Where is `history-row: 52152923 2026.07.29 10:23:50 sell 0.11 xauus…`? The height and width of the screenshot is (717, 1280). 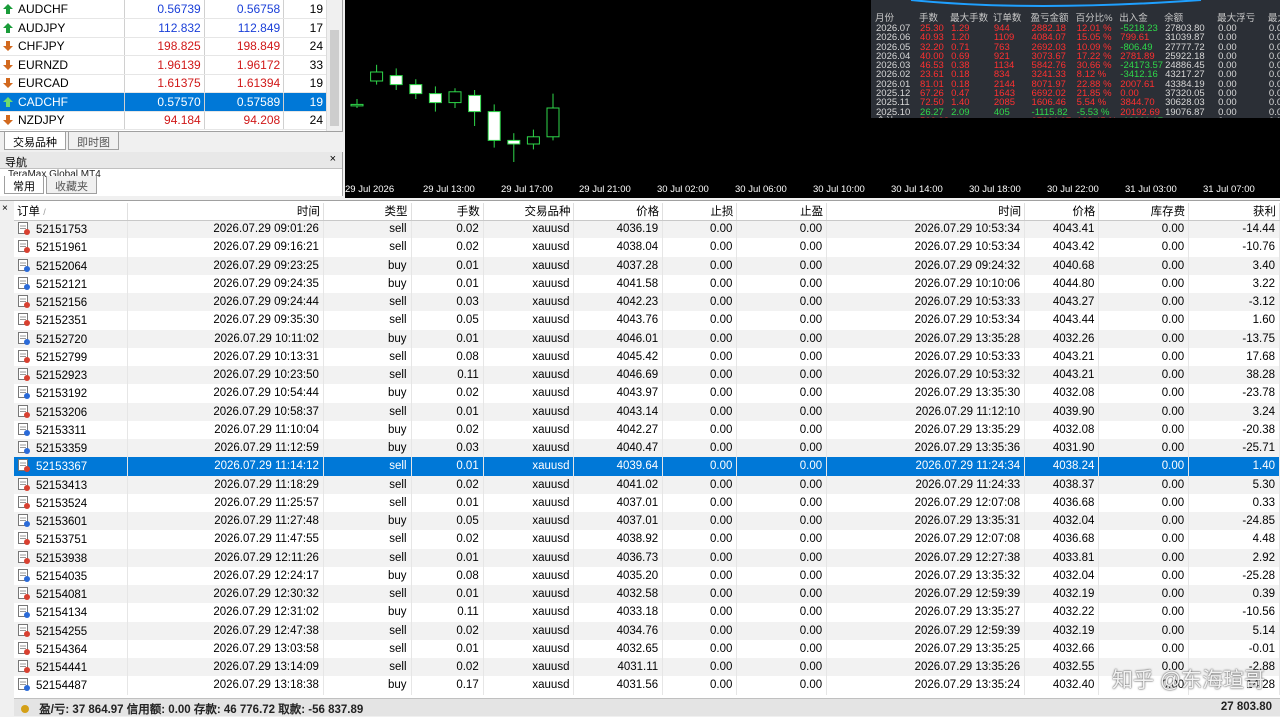 history-row: 52152923 2026.07.29 10:23:50 sell 0.11 xauus… is located at coordinates (647, 375).